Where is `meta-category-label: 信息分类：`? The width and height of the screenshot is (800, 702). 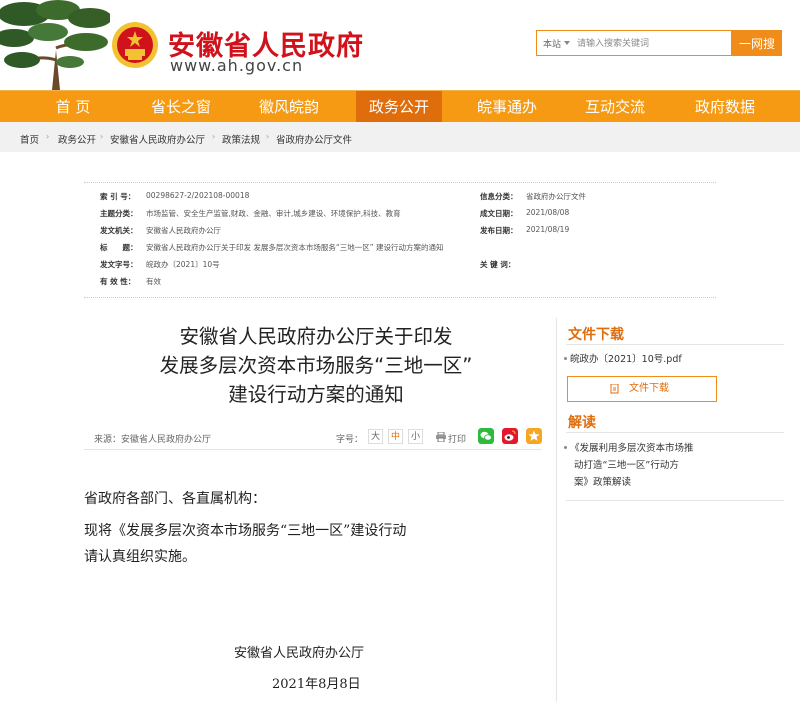
meta-category-label: 信息分类： is located at coordinates (499, 196).